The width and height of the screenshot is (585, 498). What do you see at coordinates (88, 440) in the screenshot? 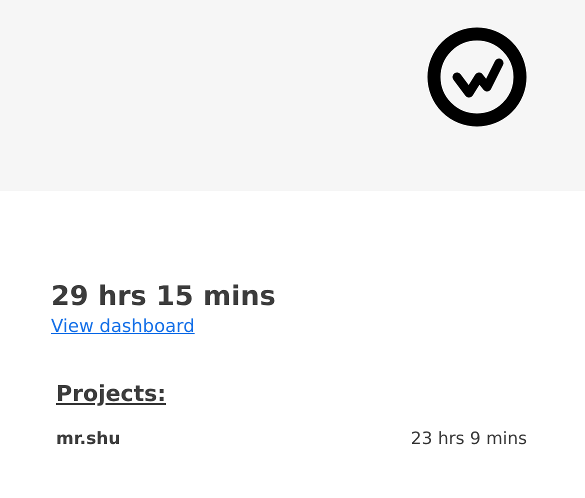
I see `project-name: mr.shu` at bounding box center [88, 440].